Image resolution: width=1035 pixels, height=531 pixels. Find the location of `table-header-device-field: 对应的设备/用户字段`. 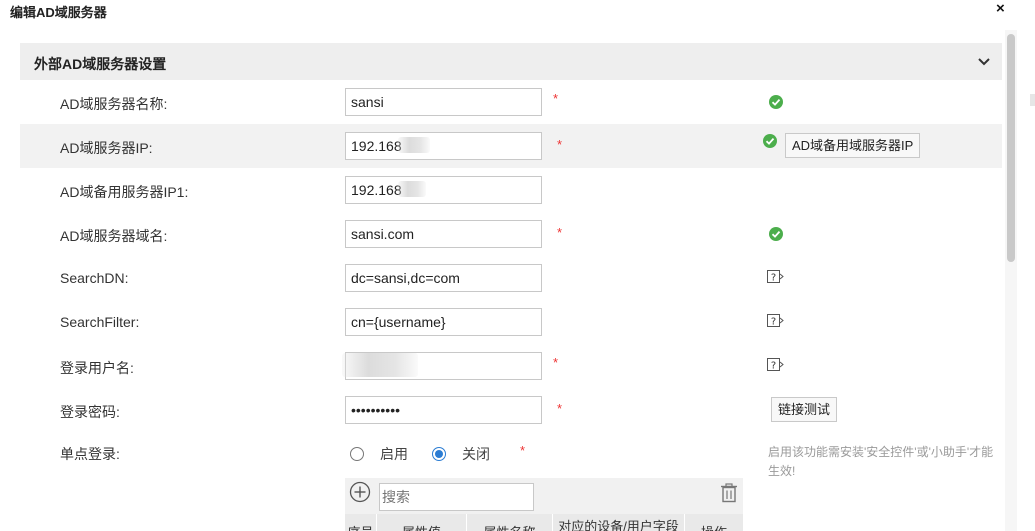

table-header-device-field: 对应的设备/用户字段 is located at coordinates (619, 522).